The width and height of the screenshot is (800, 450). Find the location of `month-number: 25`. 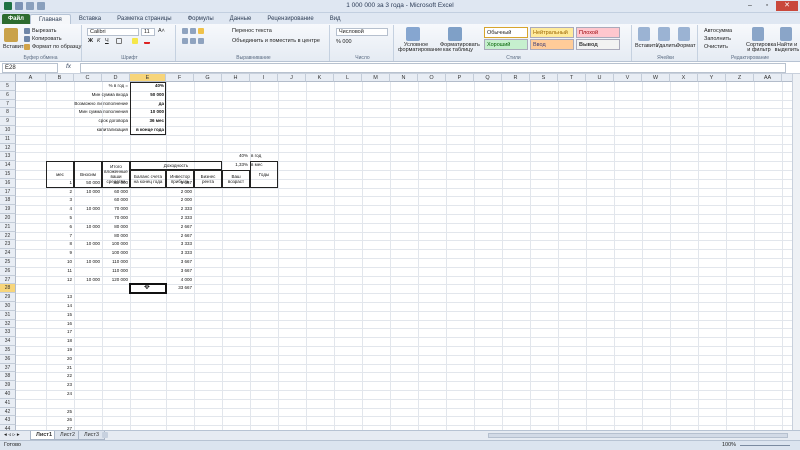

month-number: 25 is located at coordinates (59, 412).